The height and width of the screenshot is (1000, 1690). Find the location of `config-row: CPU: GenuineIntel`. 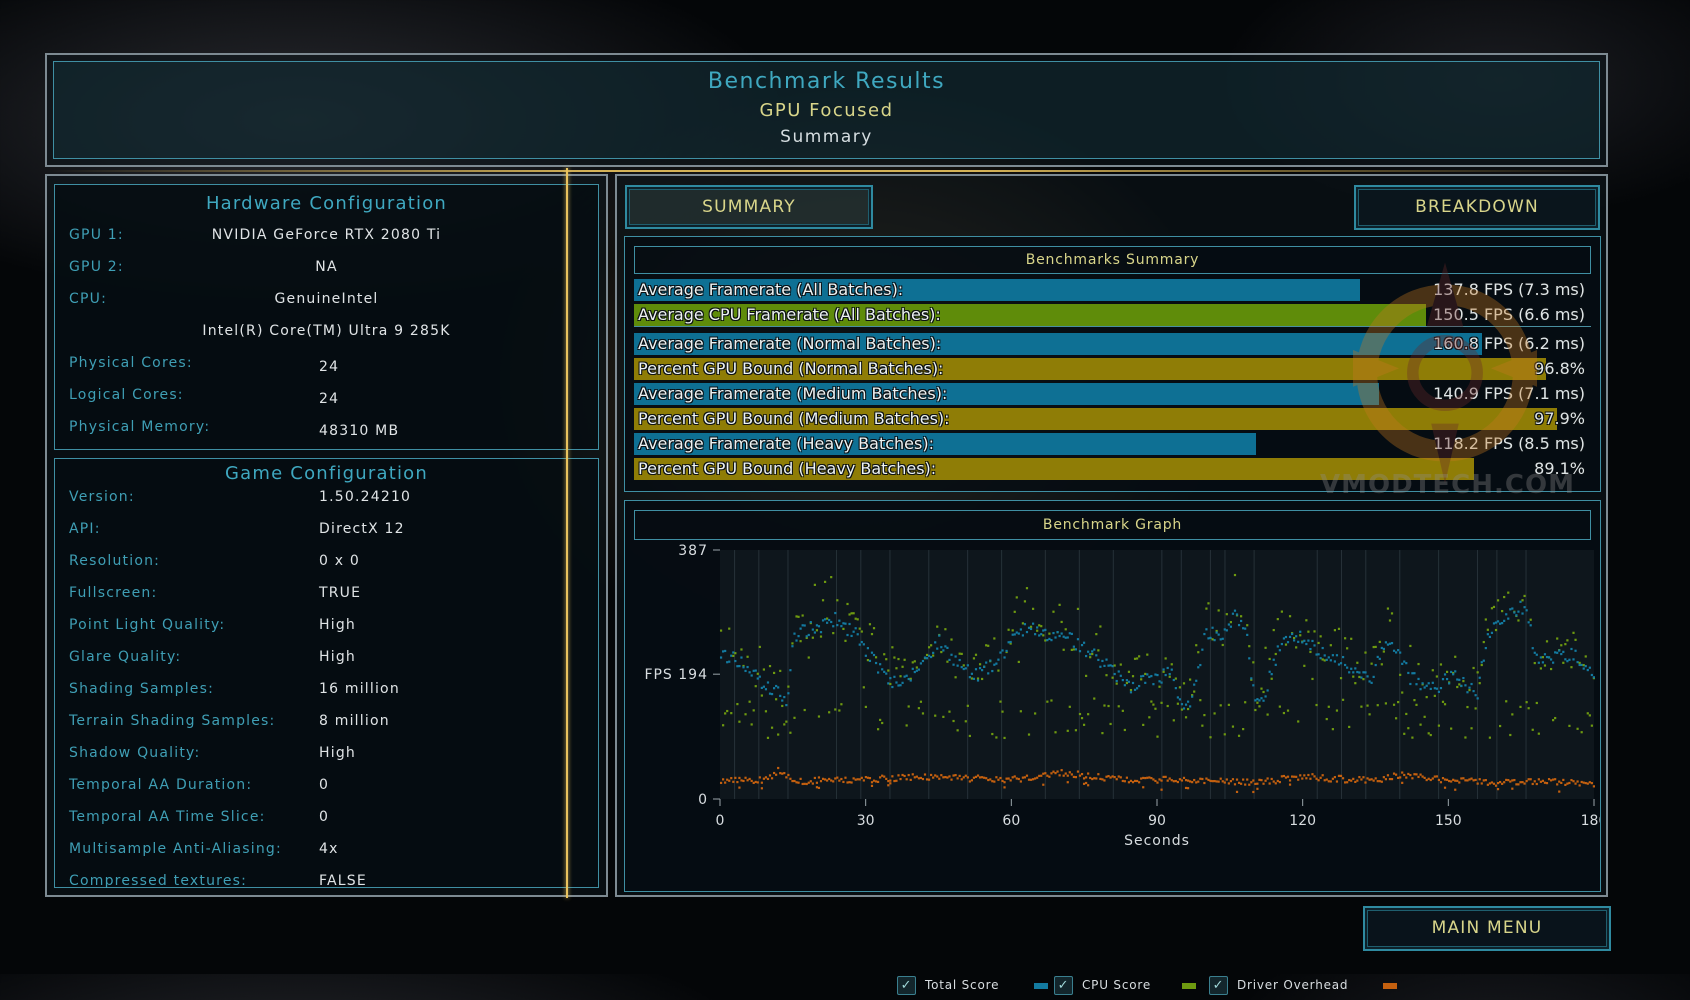

config-row: CPU: GenuineIntel is located at coordinates (326, 303).